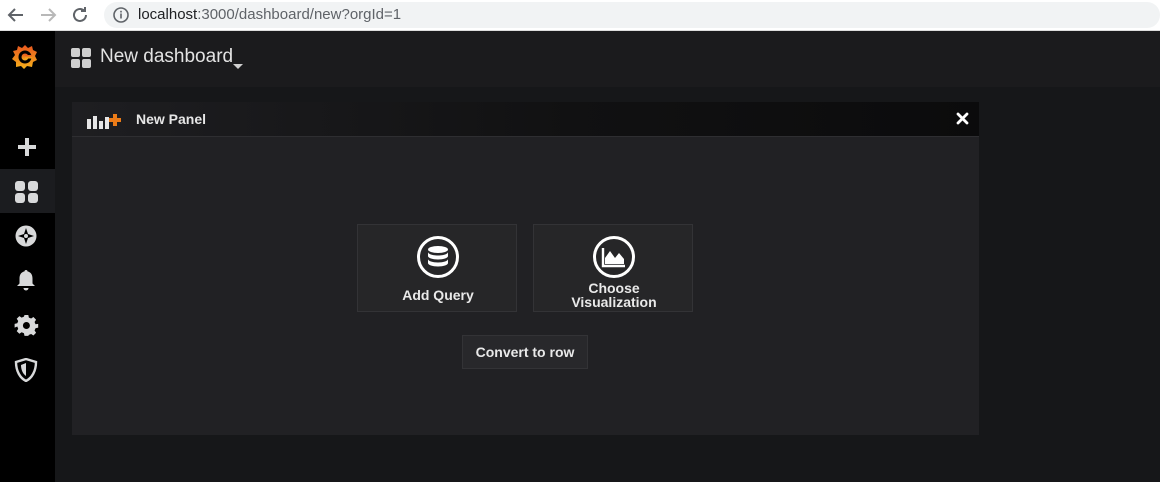 The height and width of the screenshot is (482, 1160). I want to click on url-host: localhost, so click(168, 14).